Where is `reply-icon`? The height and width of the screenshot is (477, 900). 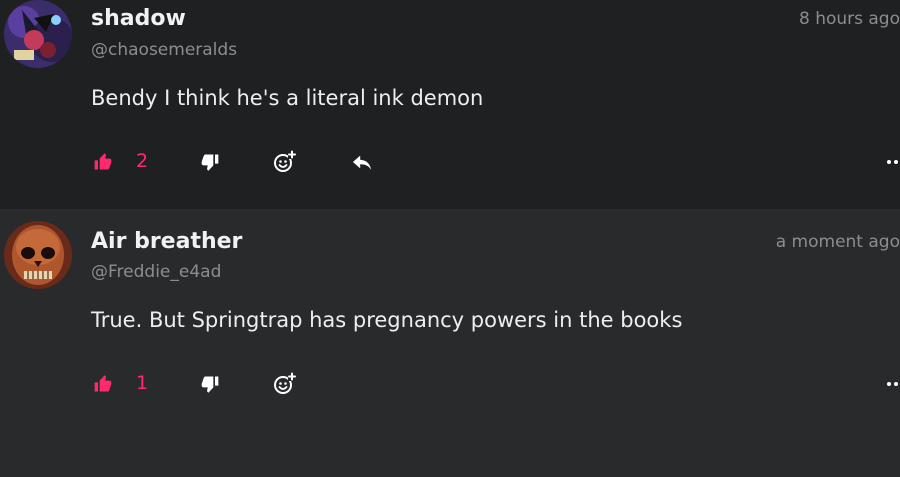
reply-icon is located at coordinates (362, 162).